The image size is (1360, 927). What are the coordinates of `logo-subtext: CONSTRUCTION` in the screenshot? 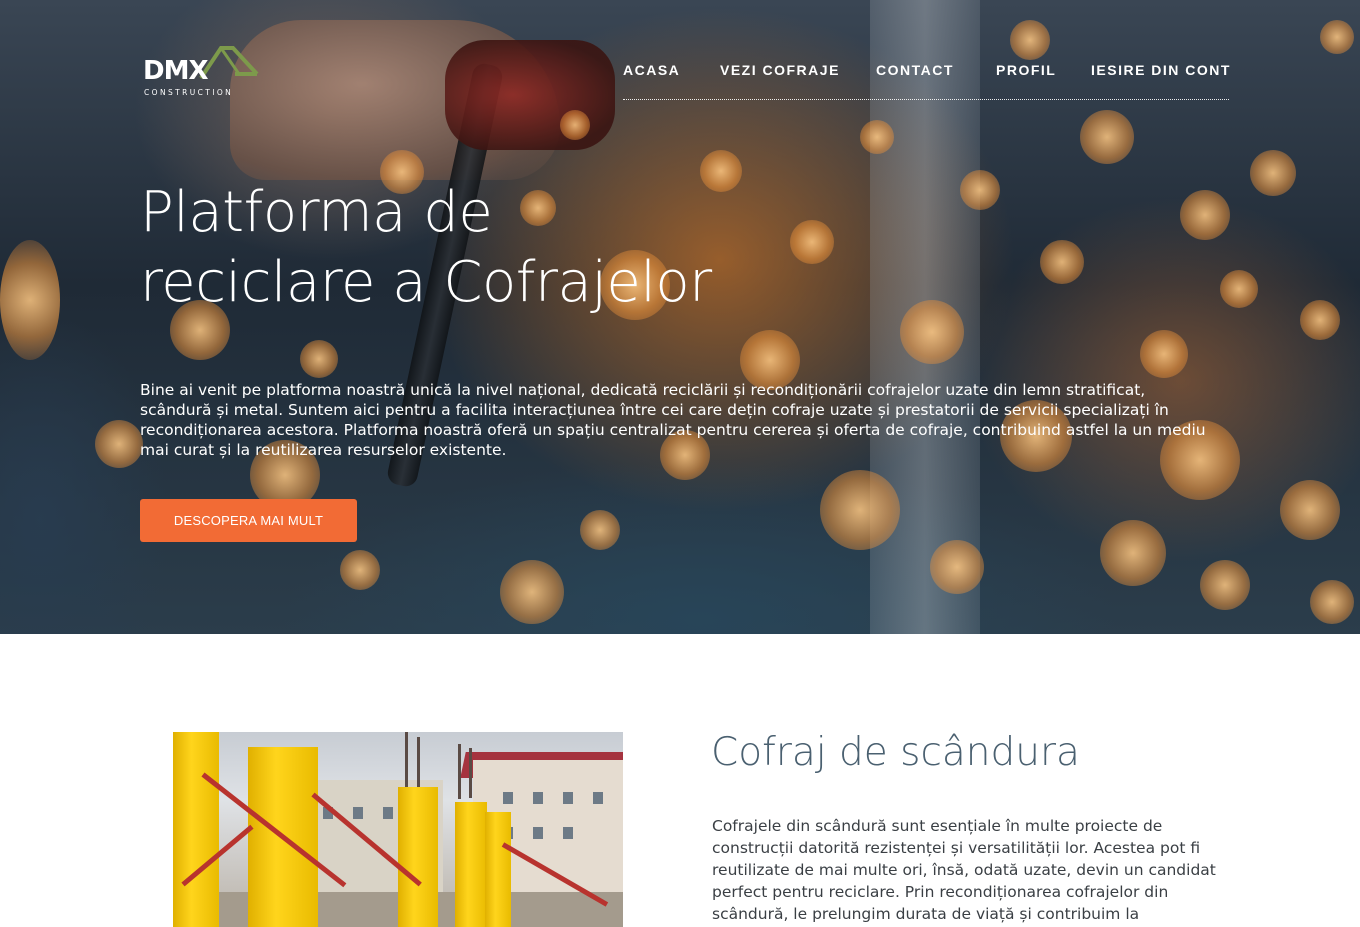 It's located at (189, 92).